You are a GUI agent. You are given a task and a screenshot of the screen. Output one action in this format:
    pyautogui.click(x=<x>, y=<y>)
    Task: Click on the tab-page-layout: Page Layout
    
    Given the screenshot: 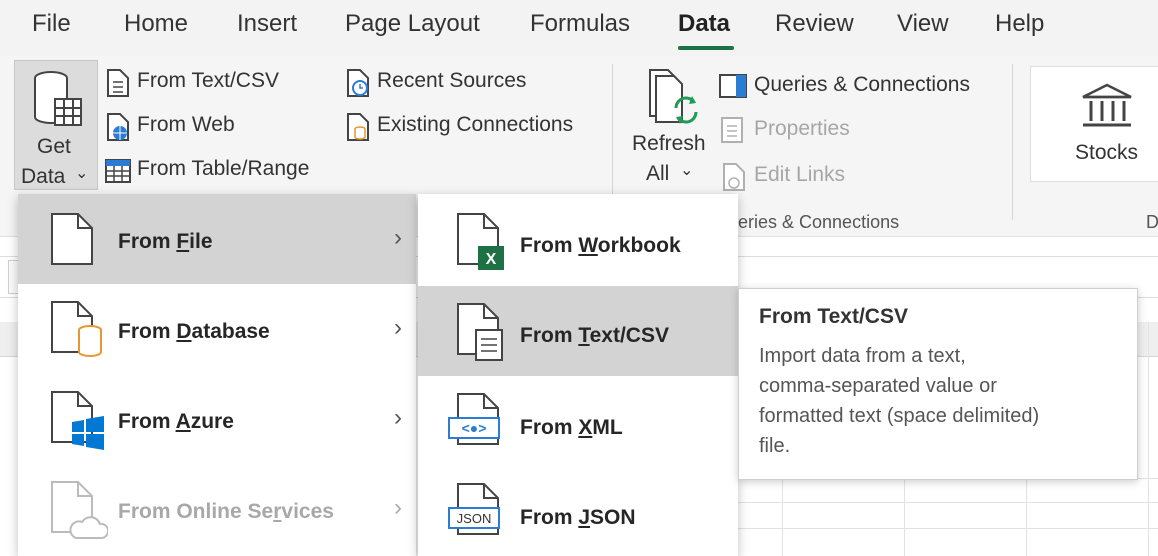 What is the action you would take?
    pyautogui.click(x=412, y=24)
    